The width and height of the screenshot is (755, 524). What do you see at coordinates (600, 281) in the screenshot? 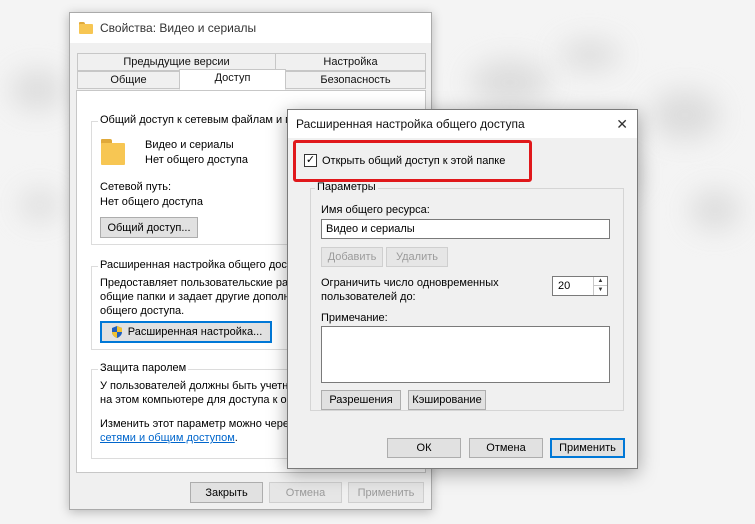
I see `spin-up-icon: ▲` at bounding box center [600, 281].